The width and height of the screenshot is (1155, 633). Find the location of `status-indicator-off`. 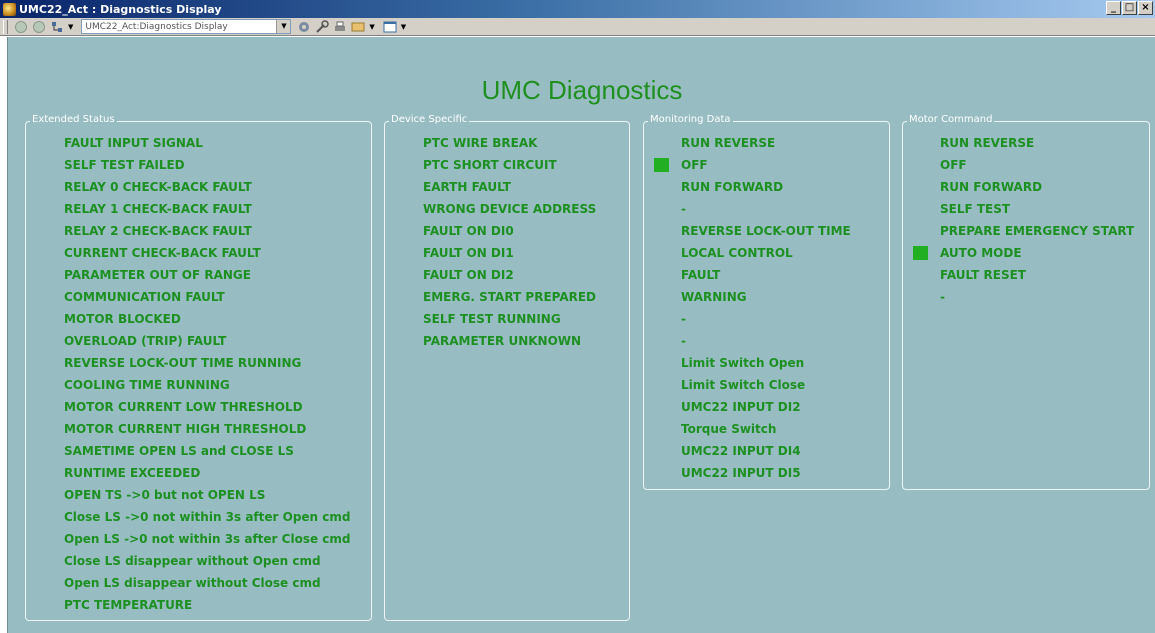

status-indicator-off is located at coordinates (661, 165).